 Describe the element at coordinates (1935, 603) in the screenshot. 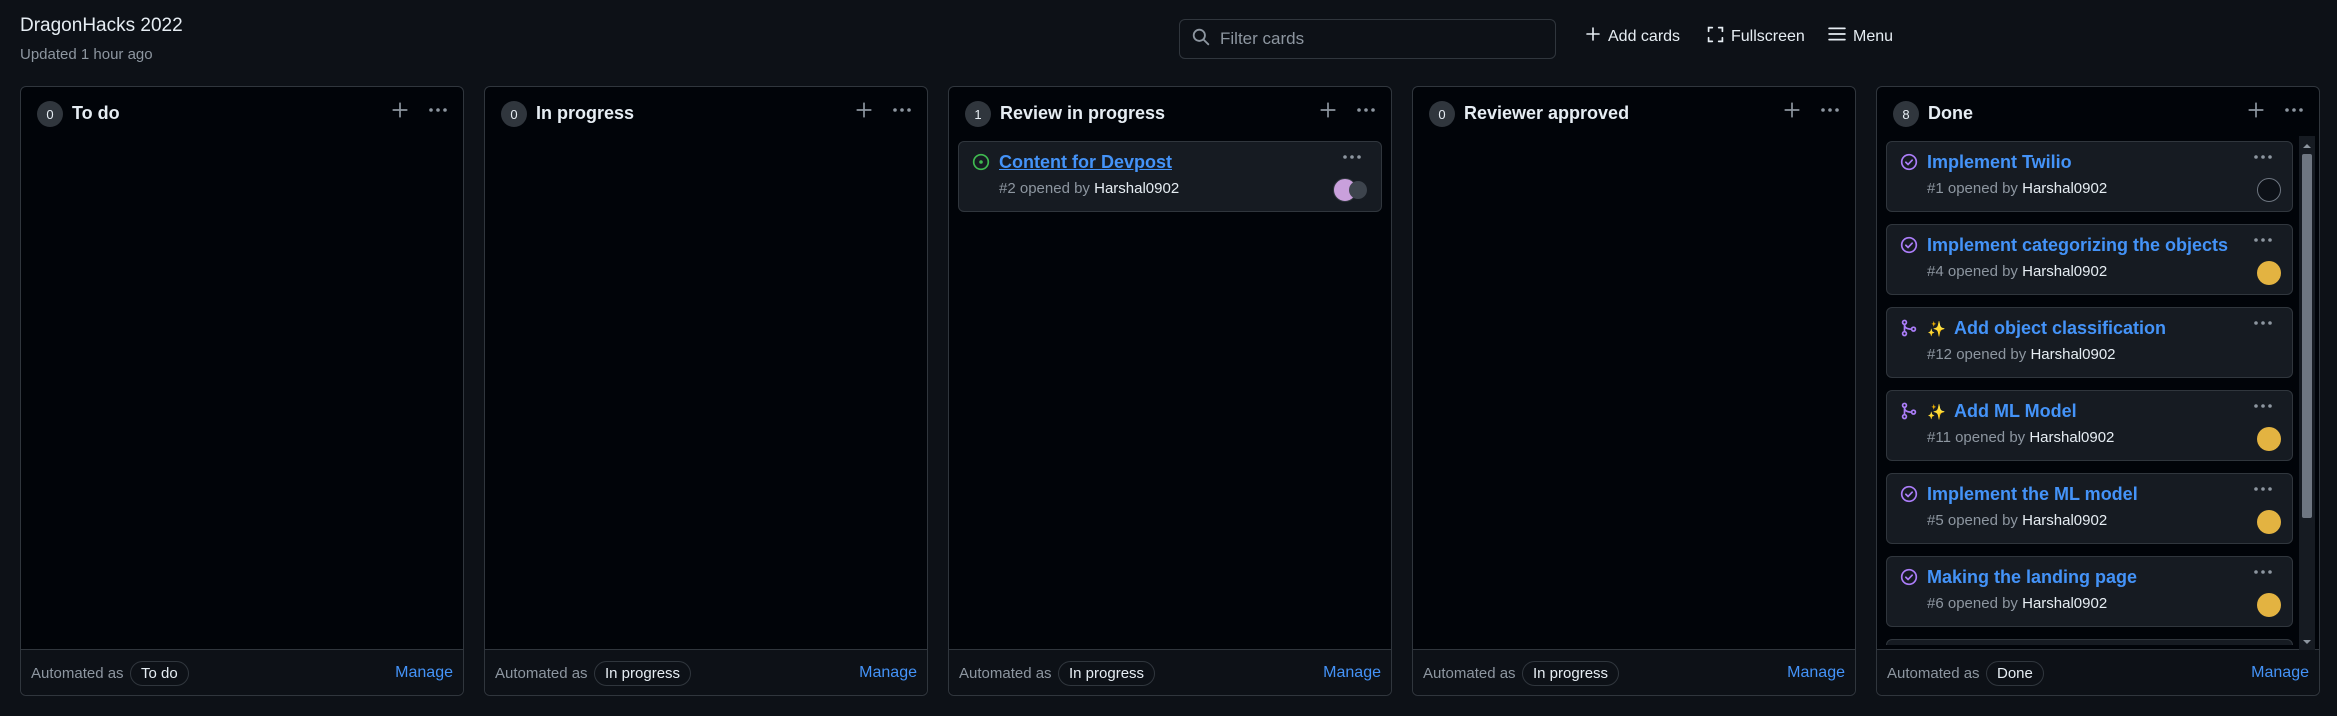

I see `issue-number: #6` at that location.